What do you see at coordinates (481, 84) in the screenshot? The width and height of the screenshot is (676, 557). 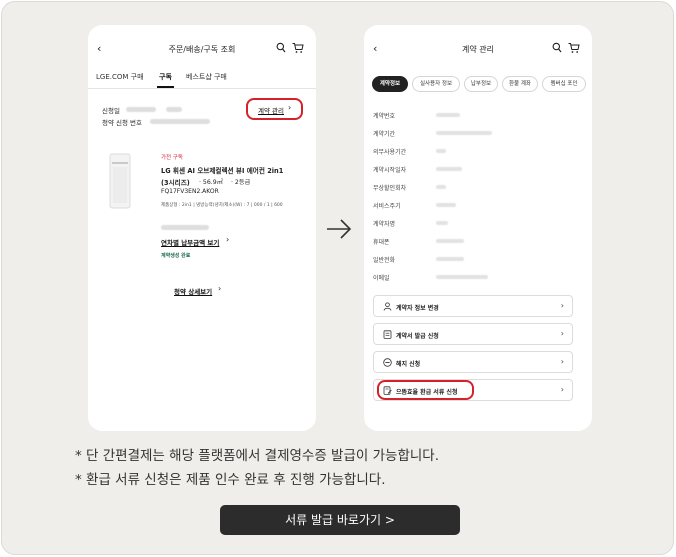 I see `chip-payment-info: 납부정보` at bounding box center [481, 84].